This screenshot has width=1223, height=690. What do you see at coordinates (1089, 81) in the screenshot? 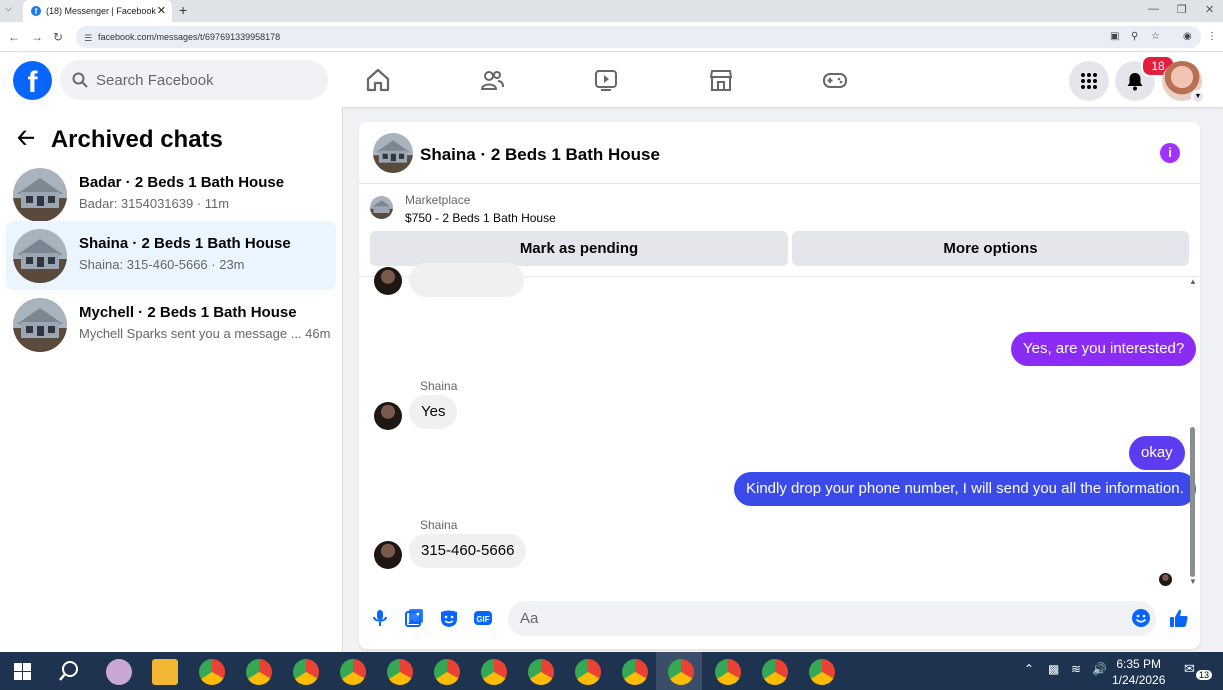
I see `menu-grid-button` at bounding box center [1089, 81].